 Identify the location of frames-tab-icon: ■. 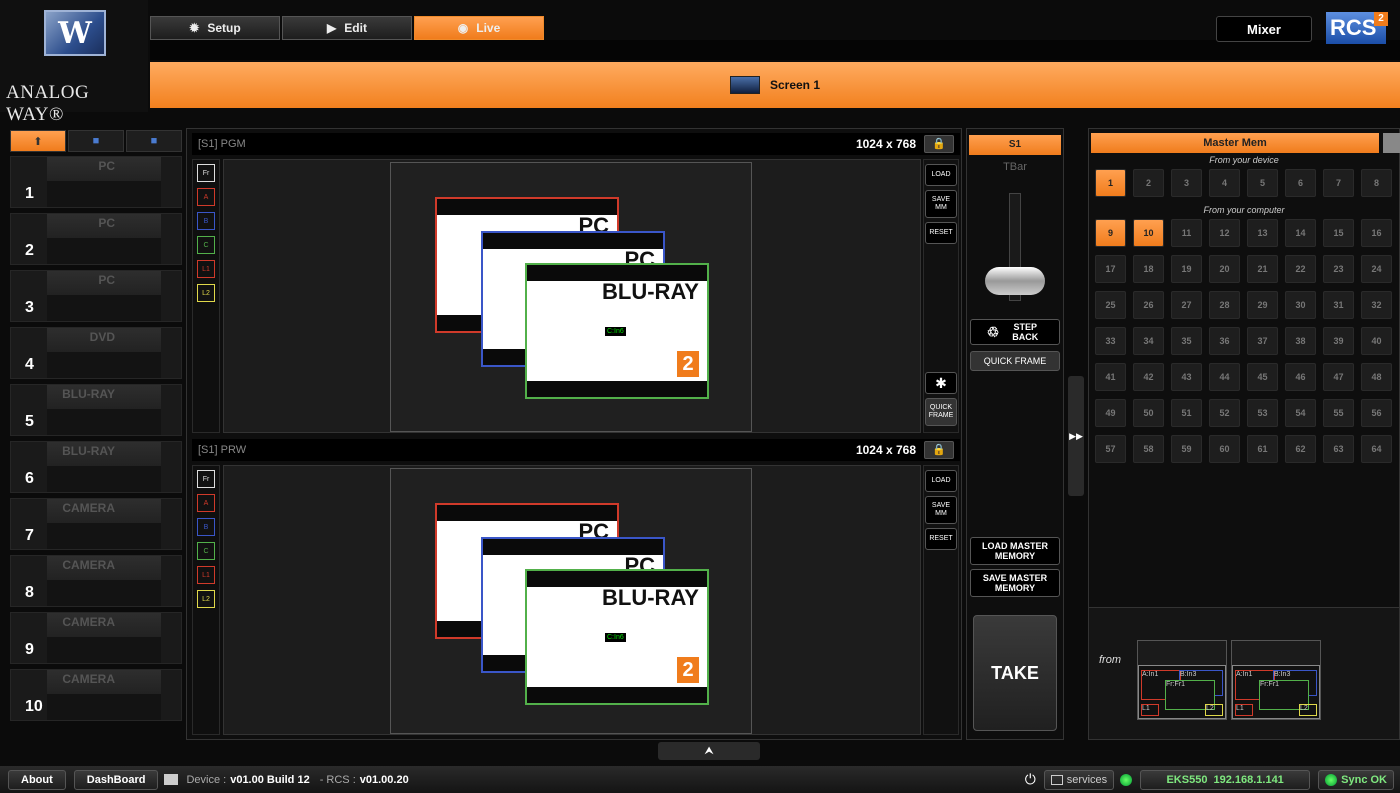
(96, 141).